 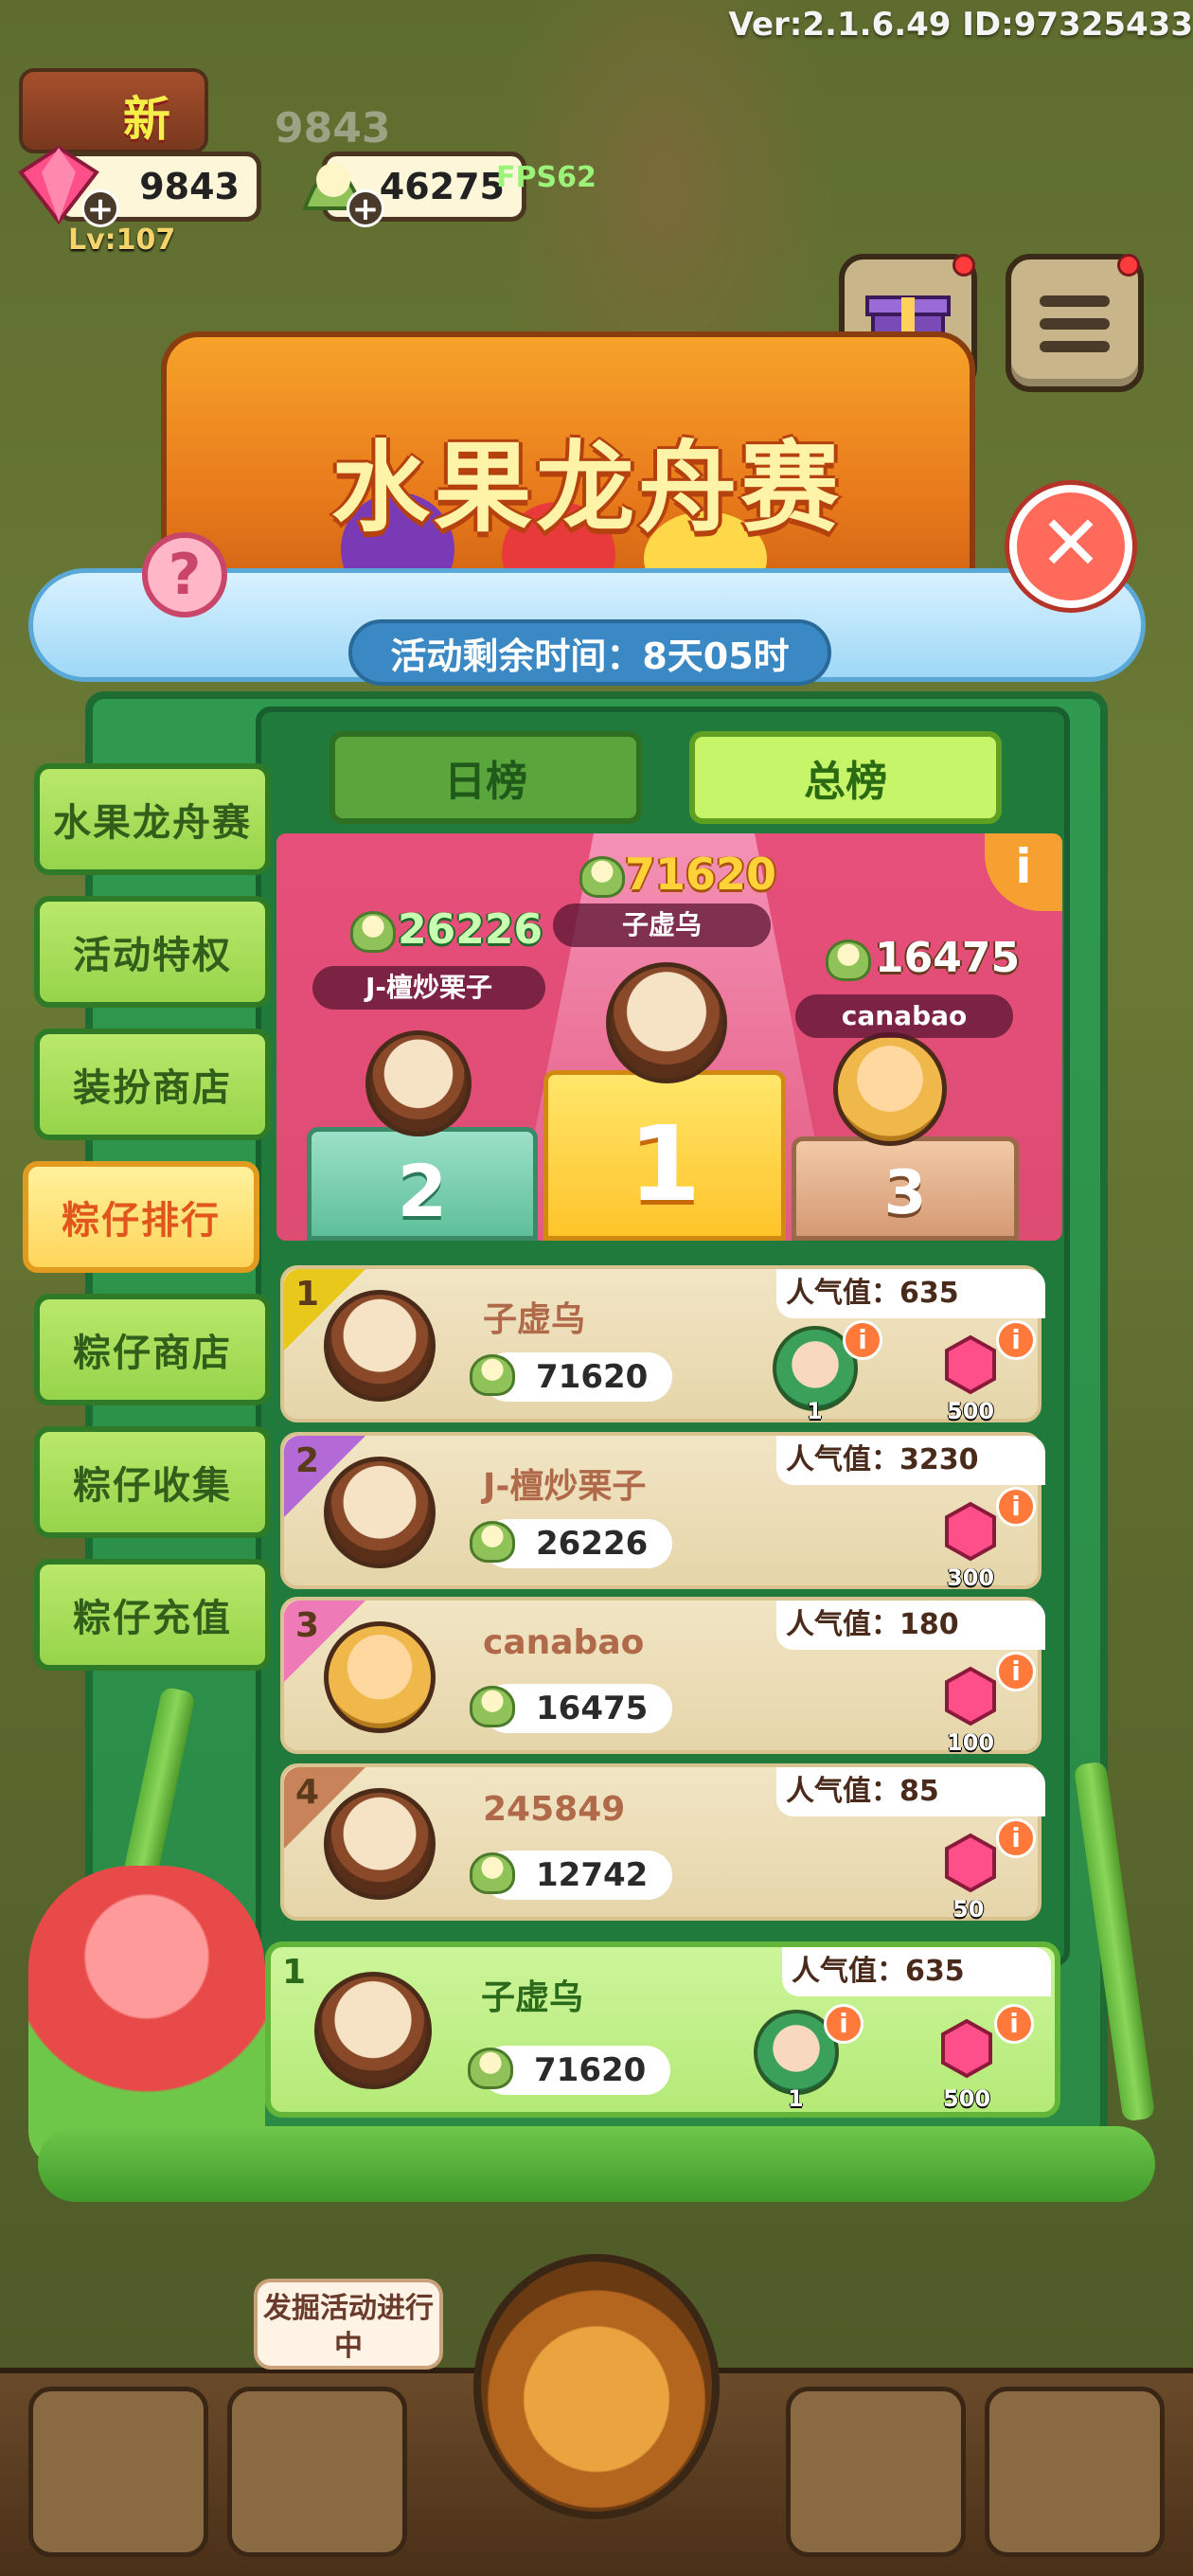 I want to click on second-place-avatar, so click(x=418, y=1083).